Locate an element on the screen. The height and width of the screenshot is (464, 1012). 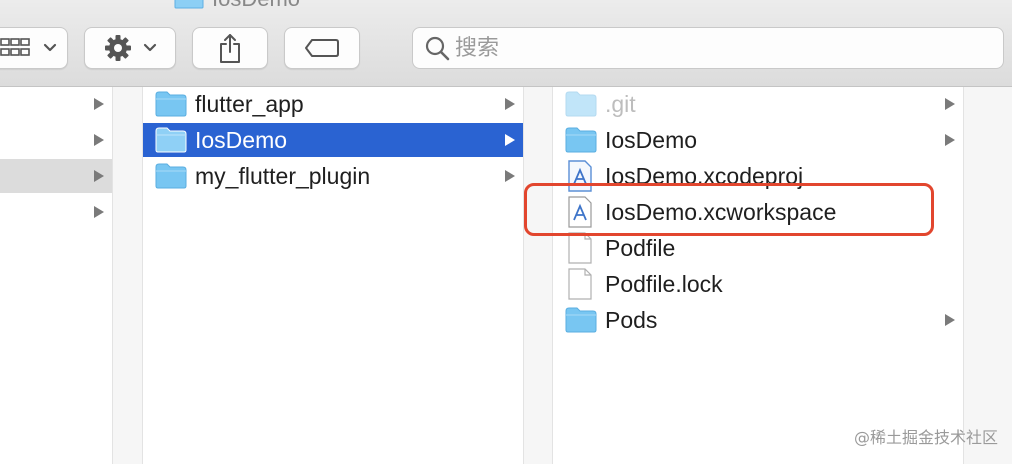
item-label: Podfile.lock is located at coordinates (664, 284).